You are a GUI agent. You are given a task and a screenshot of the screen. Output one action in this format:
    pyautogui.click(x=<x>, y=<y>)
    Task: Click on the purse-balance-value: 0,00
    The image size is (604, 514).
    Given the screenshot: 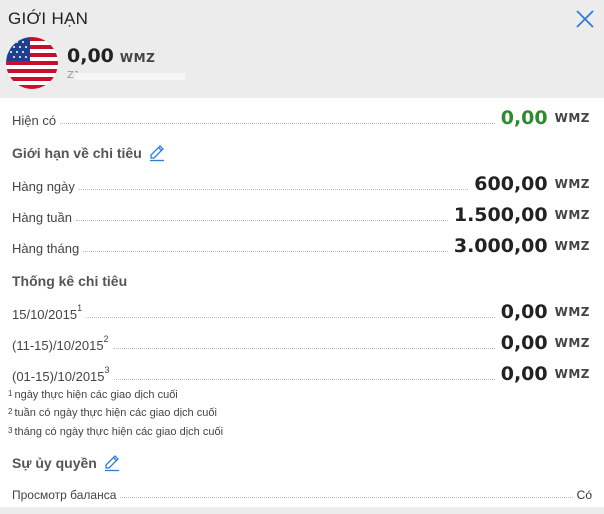 What is the action you would take?
    pyautogui.click(x=90, y=56)
    